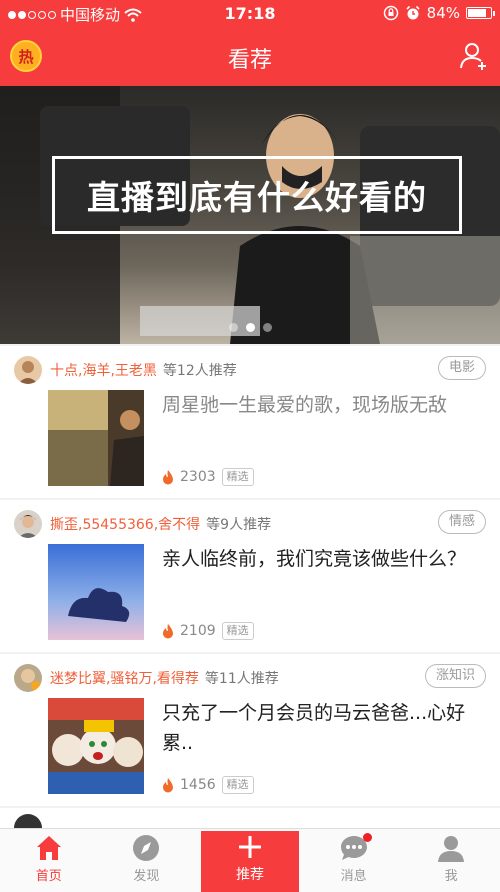 The image size is (500, 892). I want to click on category-tag: 电影, so click(461, 368).